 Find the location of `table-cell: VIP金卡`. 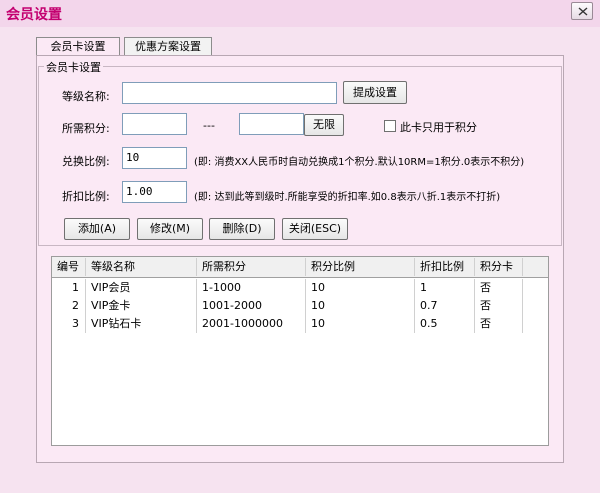

table-cell: VIP金卡 is located at coordinates (141, 306).